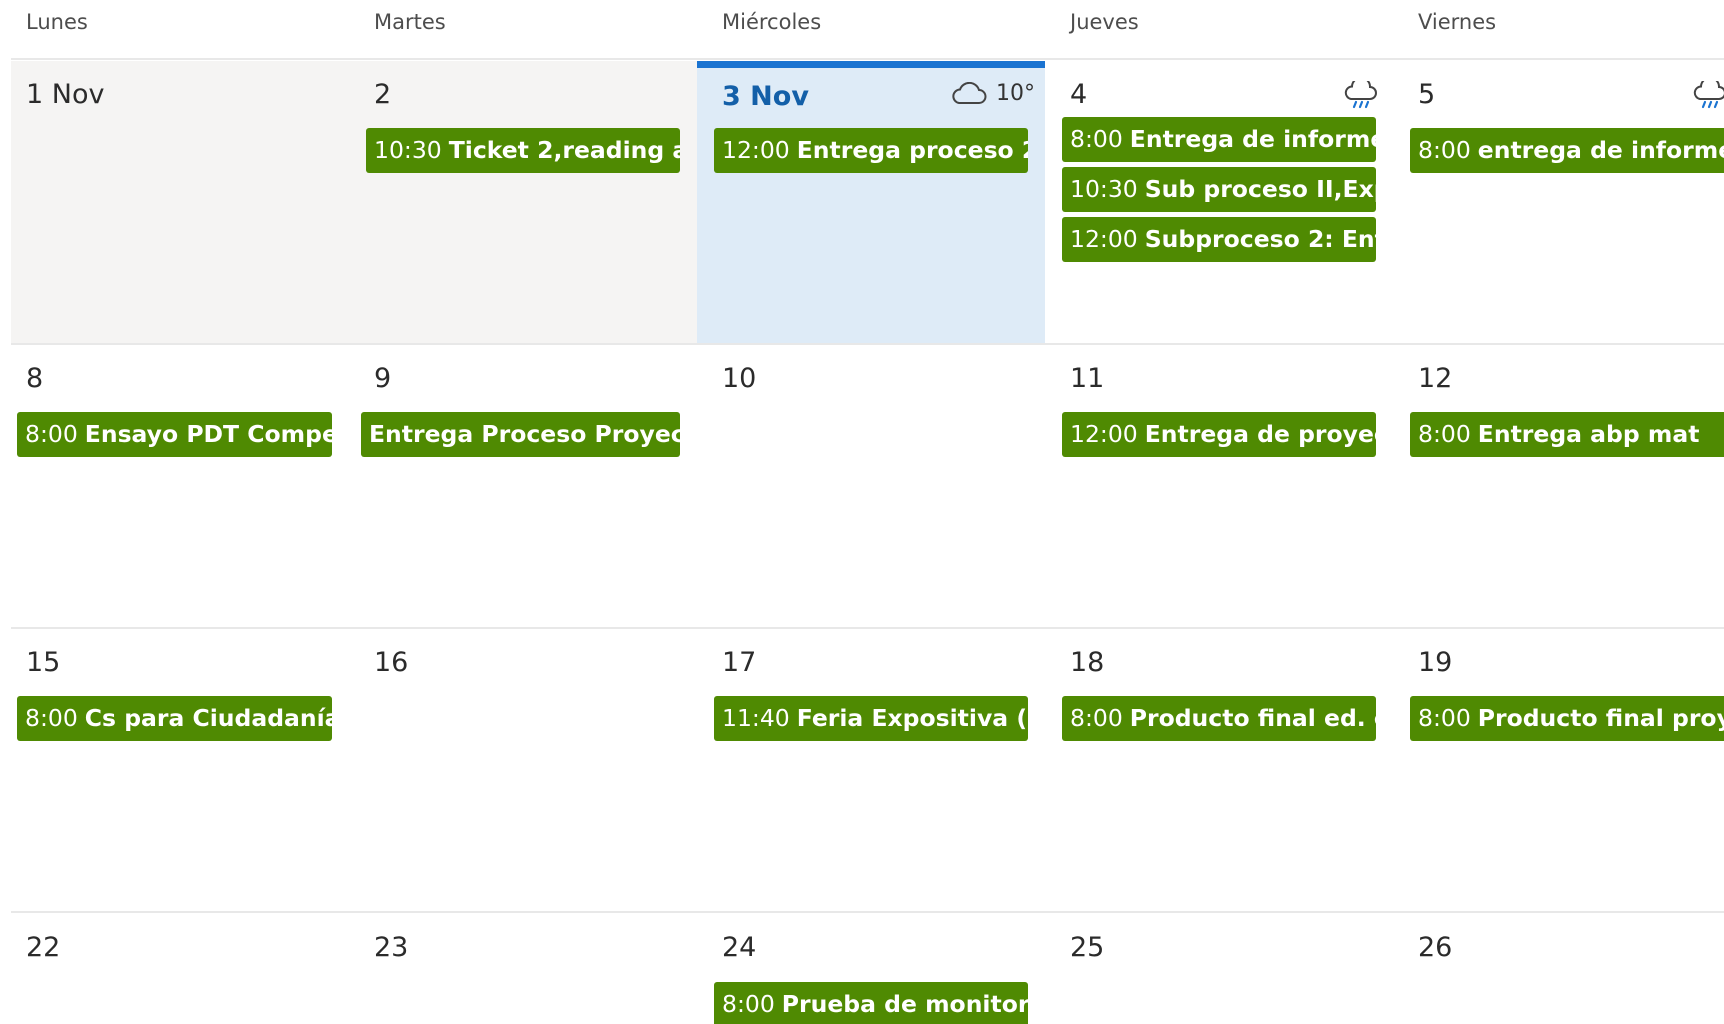 The height and width of the screenshot is (1024, 1724). Describe the element at coordinates (871, 969) in the screenshot. I see `day-cell-24: 24 8:00Prueba de monitoreo` at that location.